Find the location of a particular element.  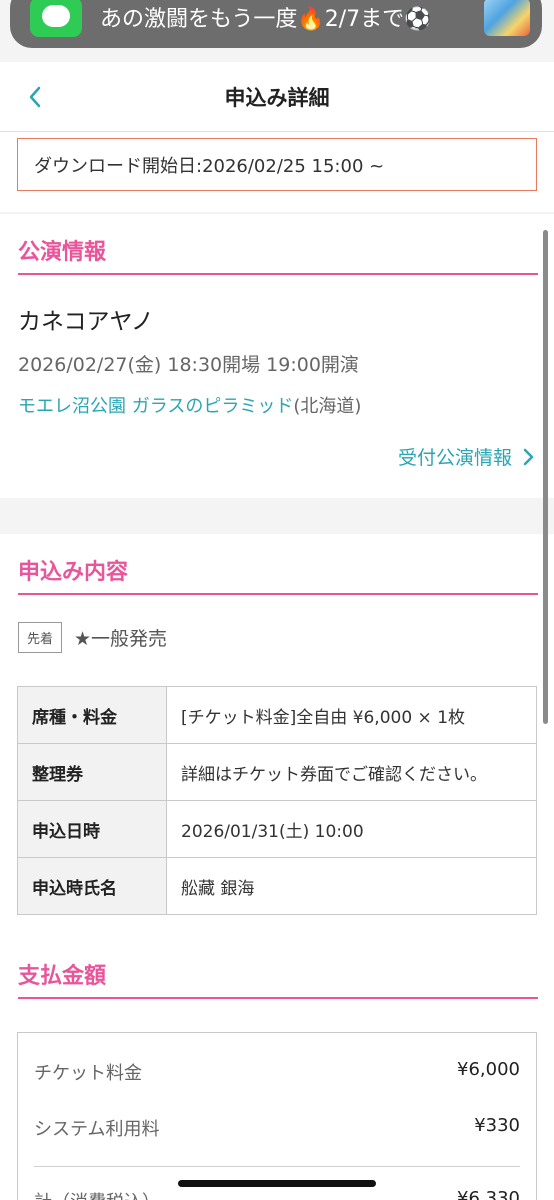

line-app-icon is located at coordinates (56, 18).